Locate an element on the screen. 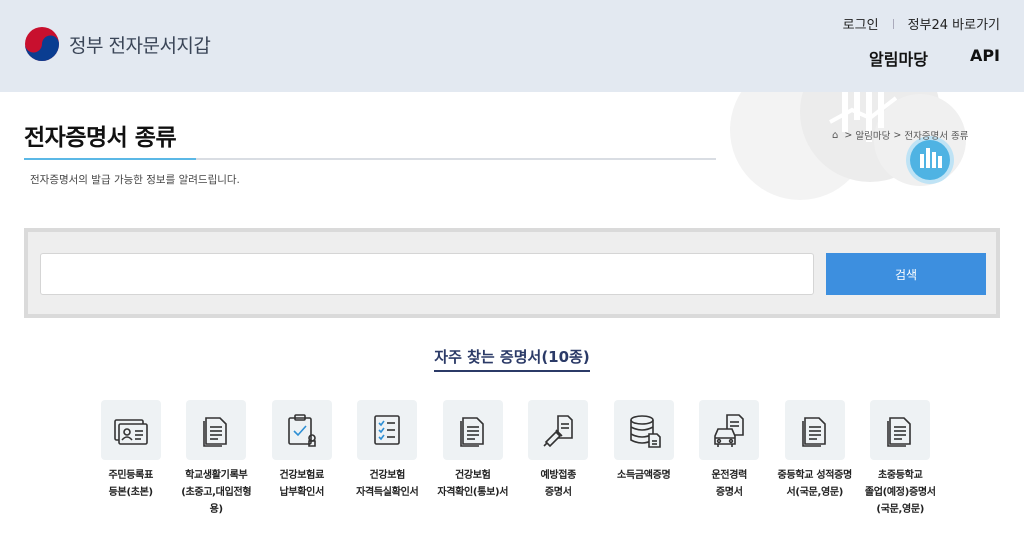  certificate-label: 예방접종 증명서 is located at coordinates (558, 484).